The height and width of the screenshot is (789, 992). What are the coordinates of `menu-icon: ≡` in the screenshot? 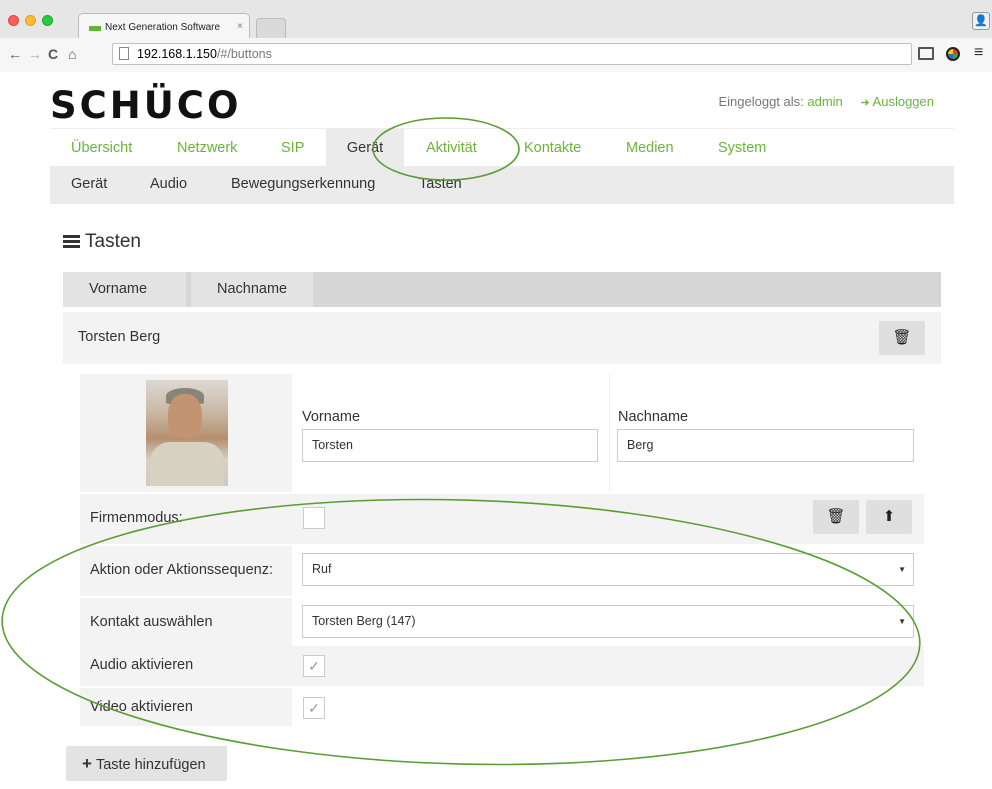 It's located at (978, 53).